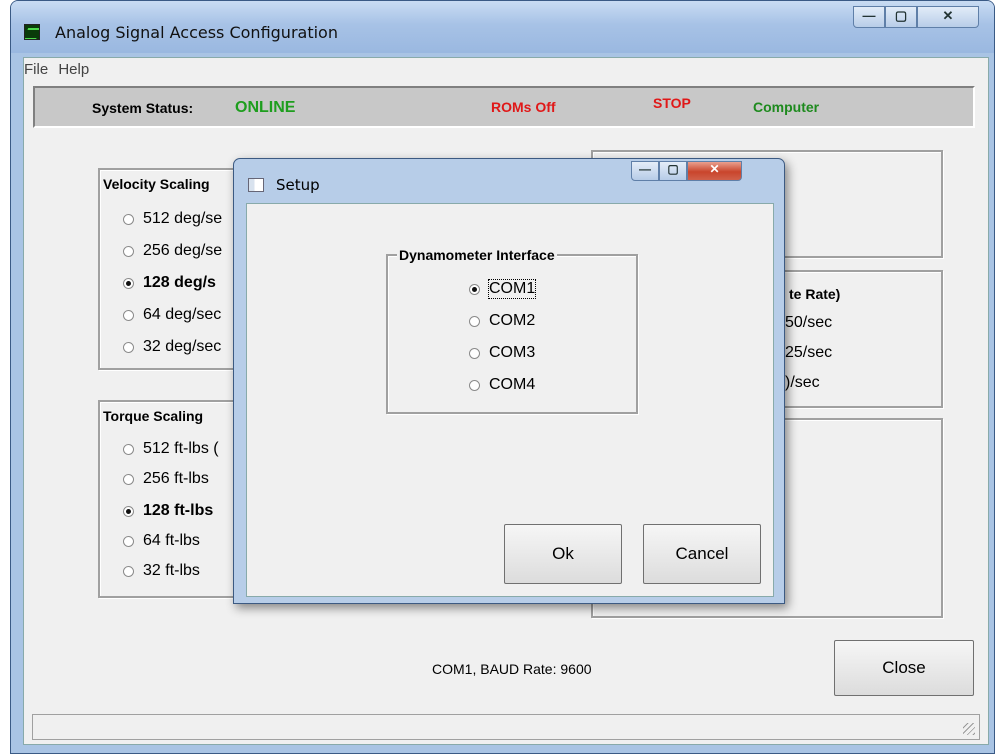 The height and width of the screenshot is (754, 999). Describe the element at coordinates (182, 314) in the screenshot. I see `radio-label: 64 deg/sec` at that location.